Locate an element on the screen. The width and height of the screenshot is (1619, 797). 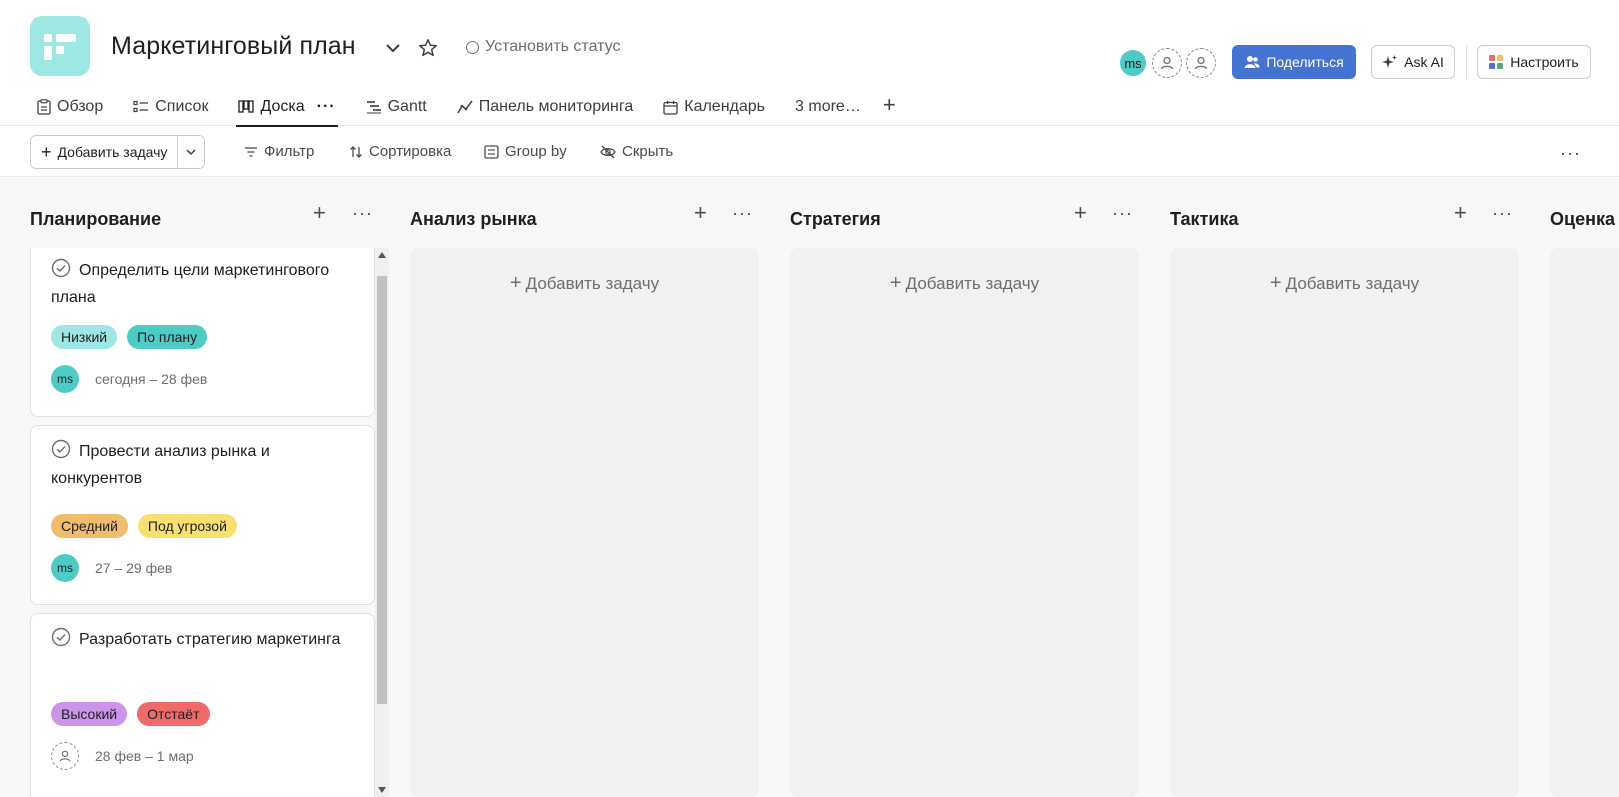
column-title: Анализ рынка is located at coordinates (473, 218).